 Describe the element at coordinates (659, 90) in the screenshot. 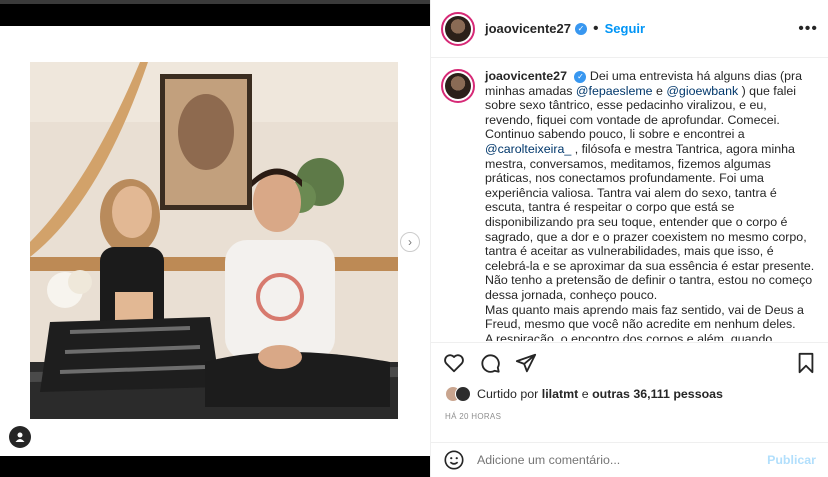

I see `caption-part: e` at that location.